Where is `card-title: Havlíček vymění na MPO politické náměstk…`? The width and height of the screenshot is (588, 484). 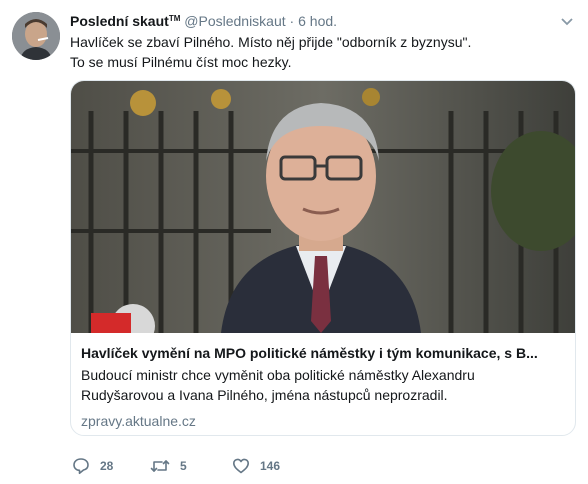
card-title: Havlíček vymění na MPO politické náměstk… is located at coordinates (322, 353).